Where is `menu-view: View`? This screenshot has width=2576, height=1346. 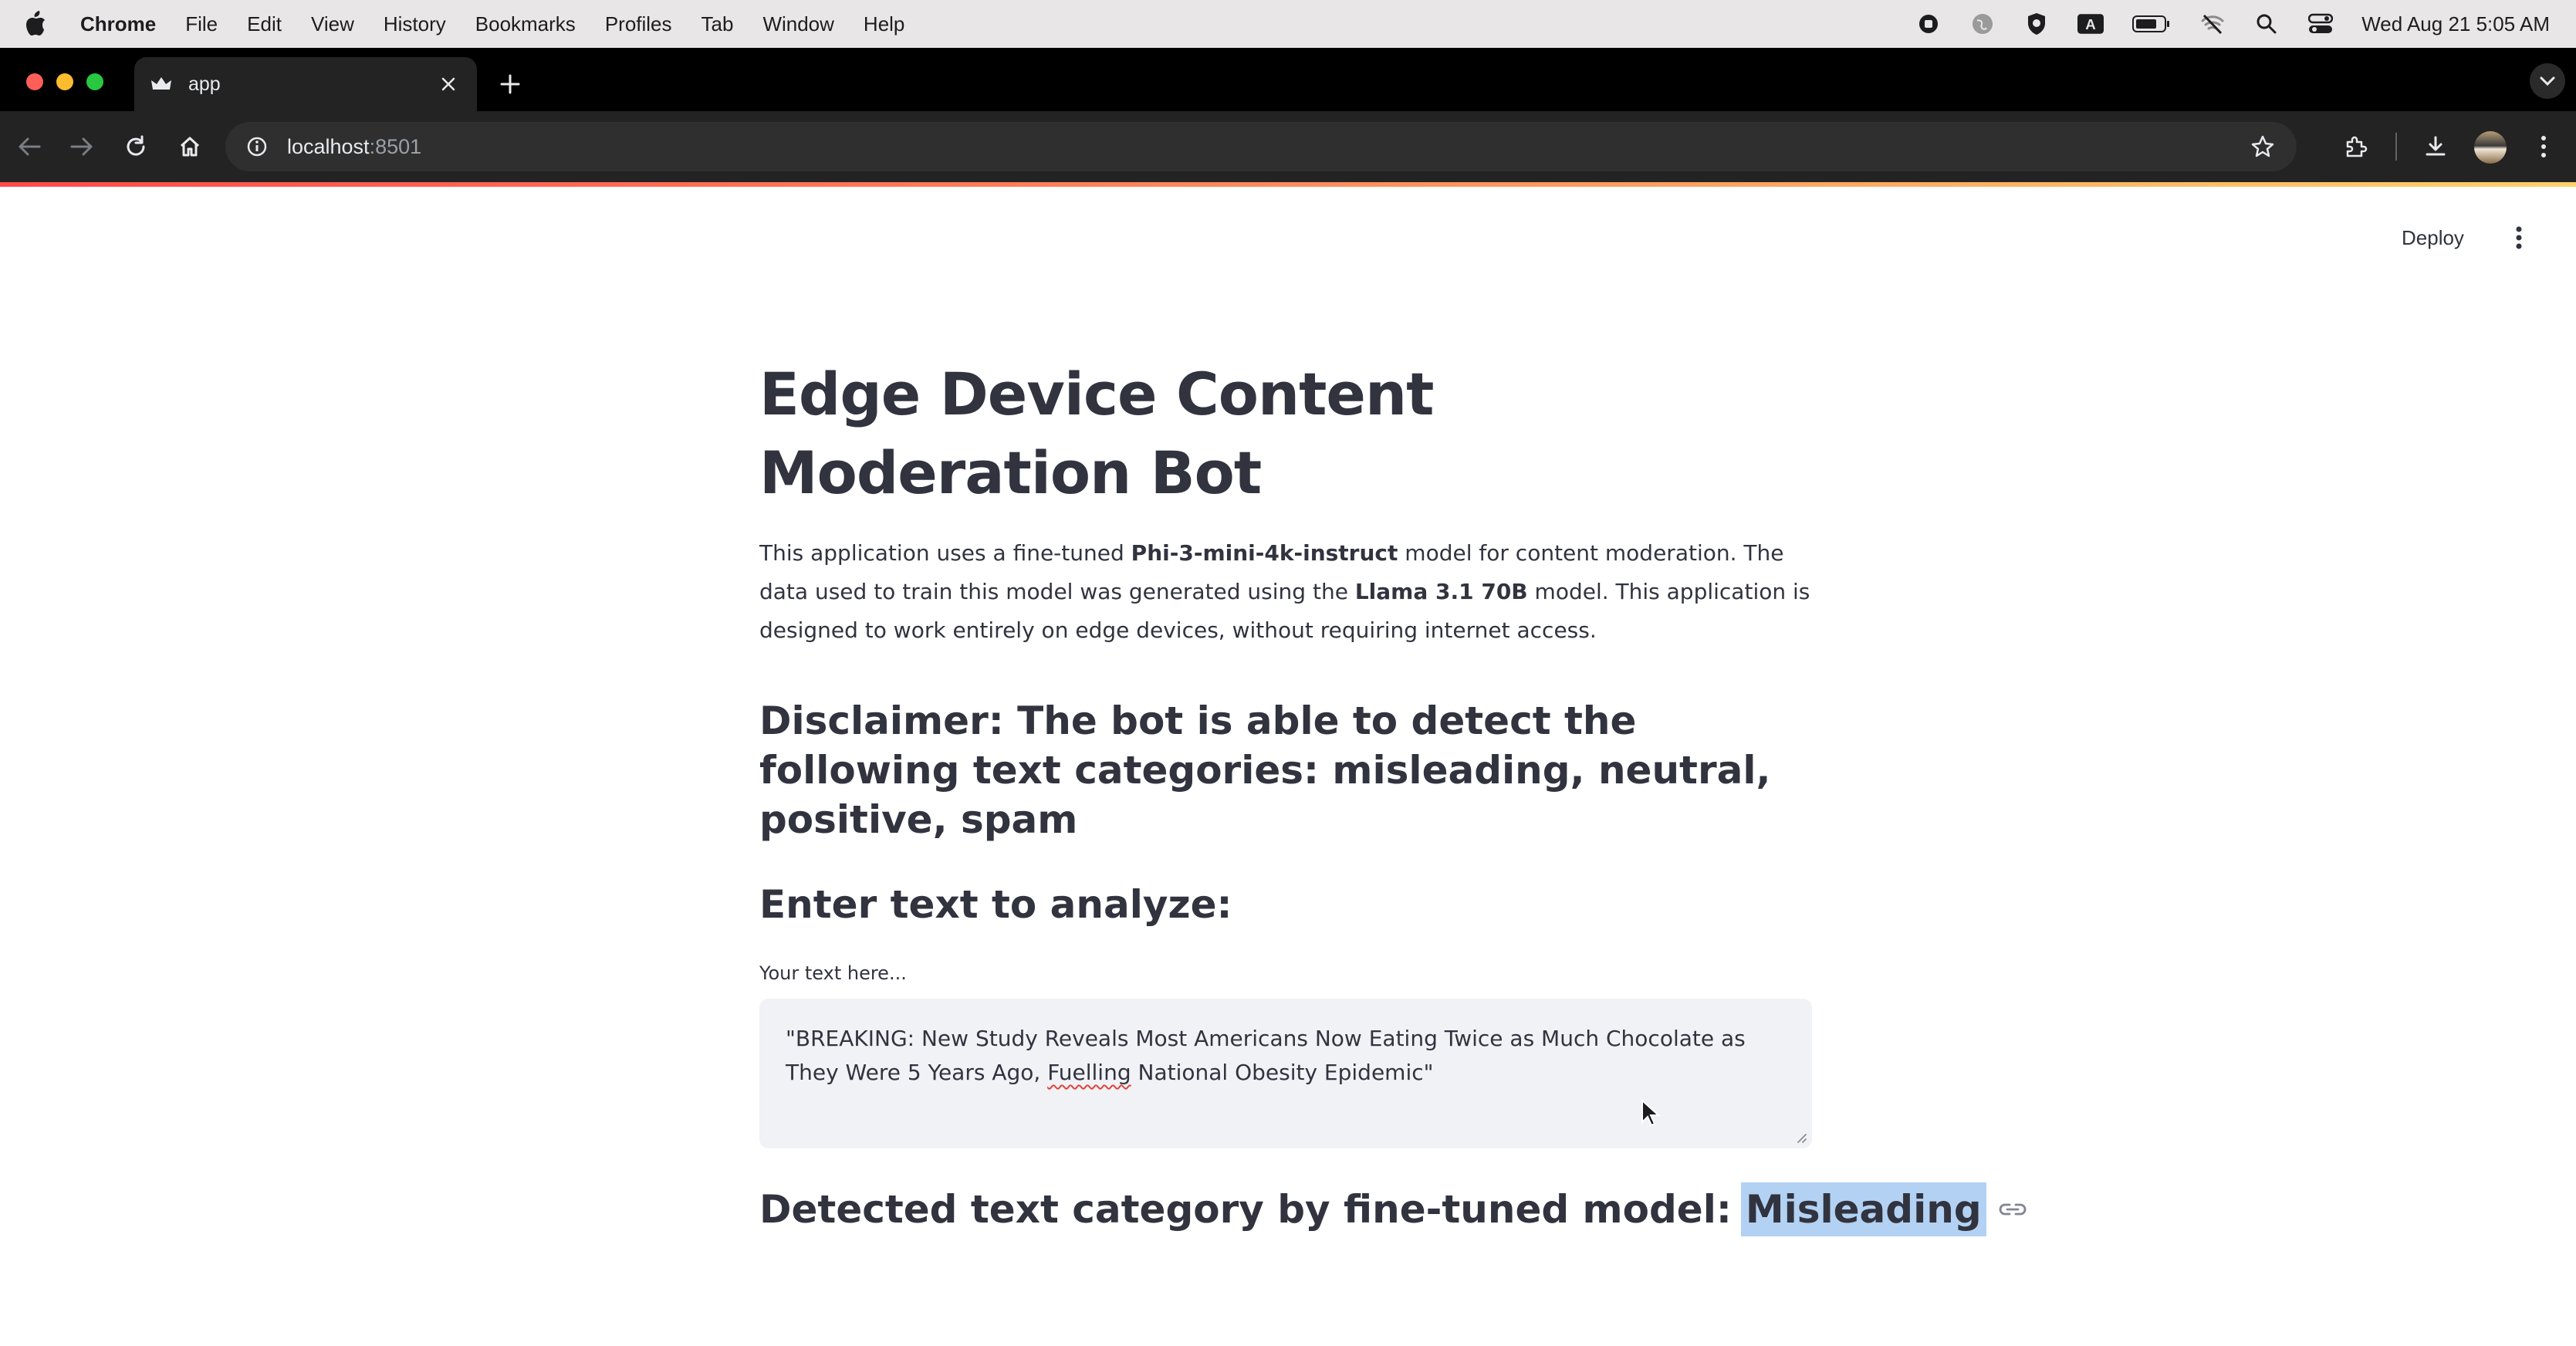 menu-view: View is located at coordinates (332, 24).